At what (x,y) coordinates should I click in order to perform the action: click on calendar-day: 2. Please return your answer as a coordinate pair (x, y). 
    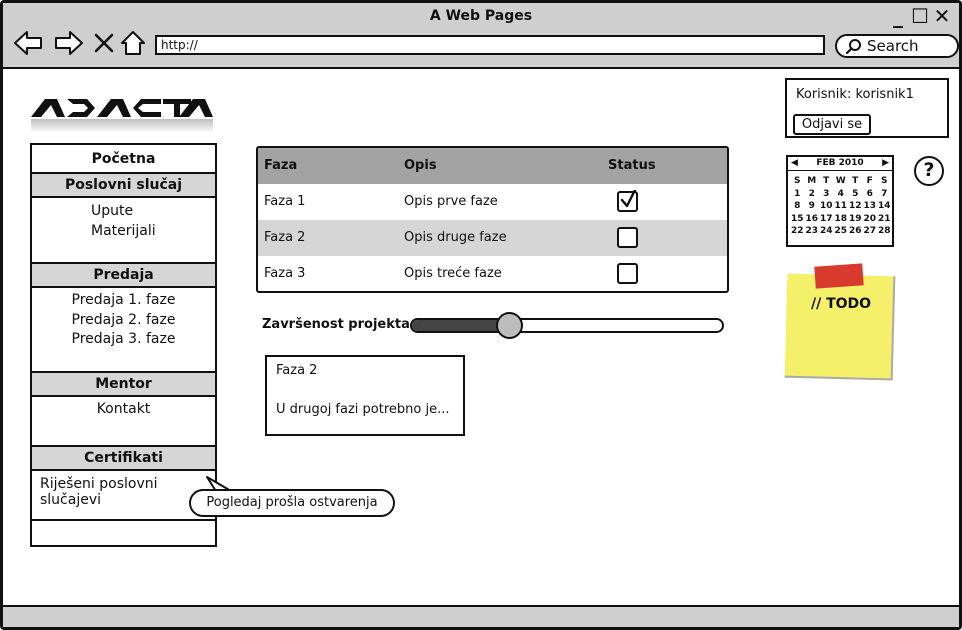
    Looking at the image, I should click on (812, 194).